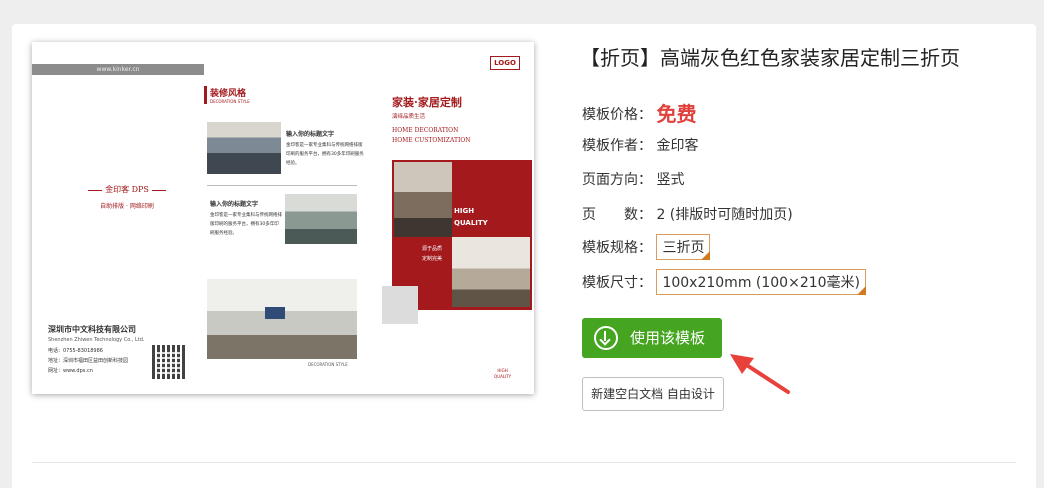 The height and width of the screenshot is (488, 1044). I want to click on preview-block2-text: 金印客是一家专业集科与传统网络排版印刷的服务平台，拥有30多年印刷服务经验。, so click(246, 224).